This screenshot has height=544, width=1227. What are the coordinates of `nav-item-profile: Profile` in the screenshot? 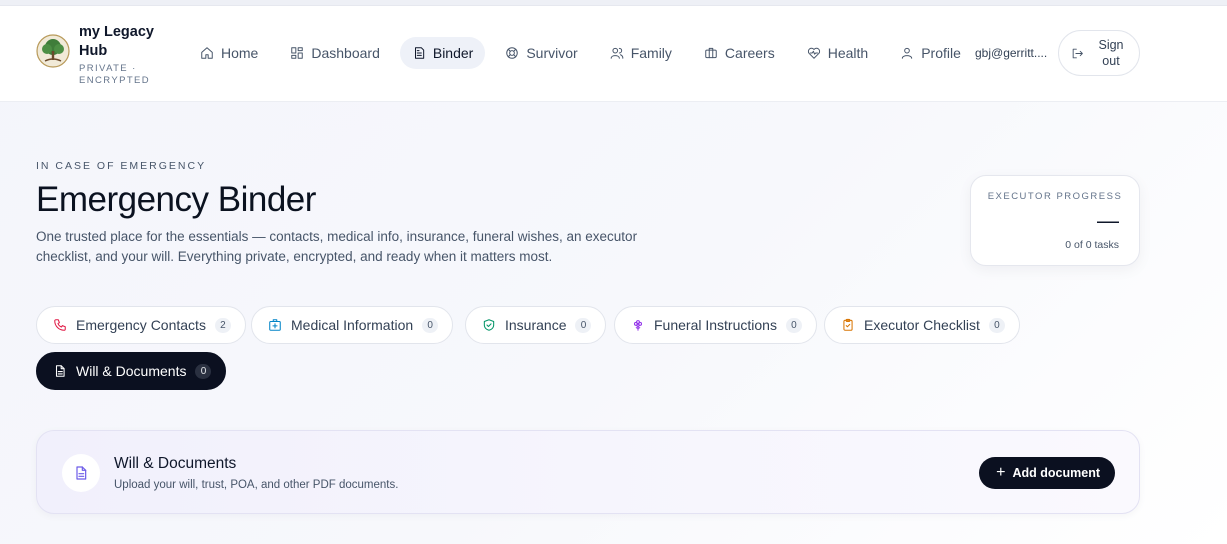 It's located at (930, 53).